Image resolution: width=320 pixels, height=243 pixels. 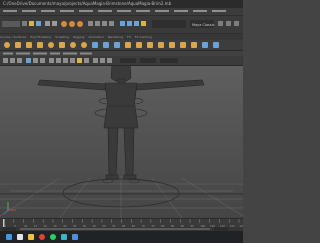 What do you see at coordinates (148, 60) in the screenshot?
I see `gamma-field` at bounding box center [148, 60].